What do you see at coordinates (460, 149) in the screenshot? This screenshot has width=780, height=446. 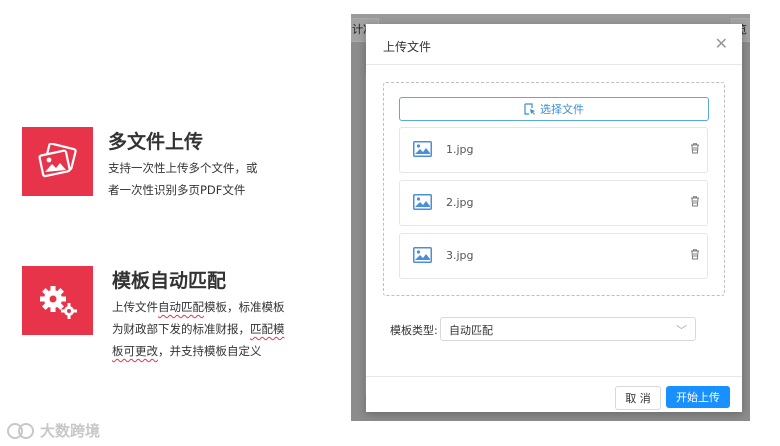 I see `file-name: 1.jpg` at bounding box center [460, 149].